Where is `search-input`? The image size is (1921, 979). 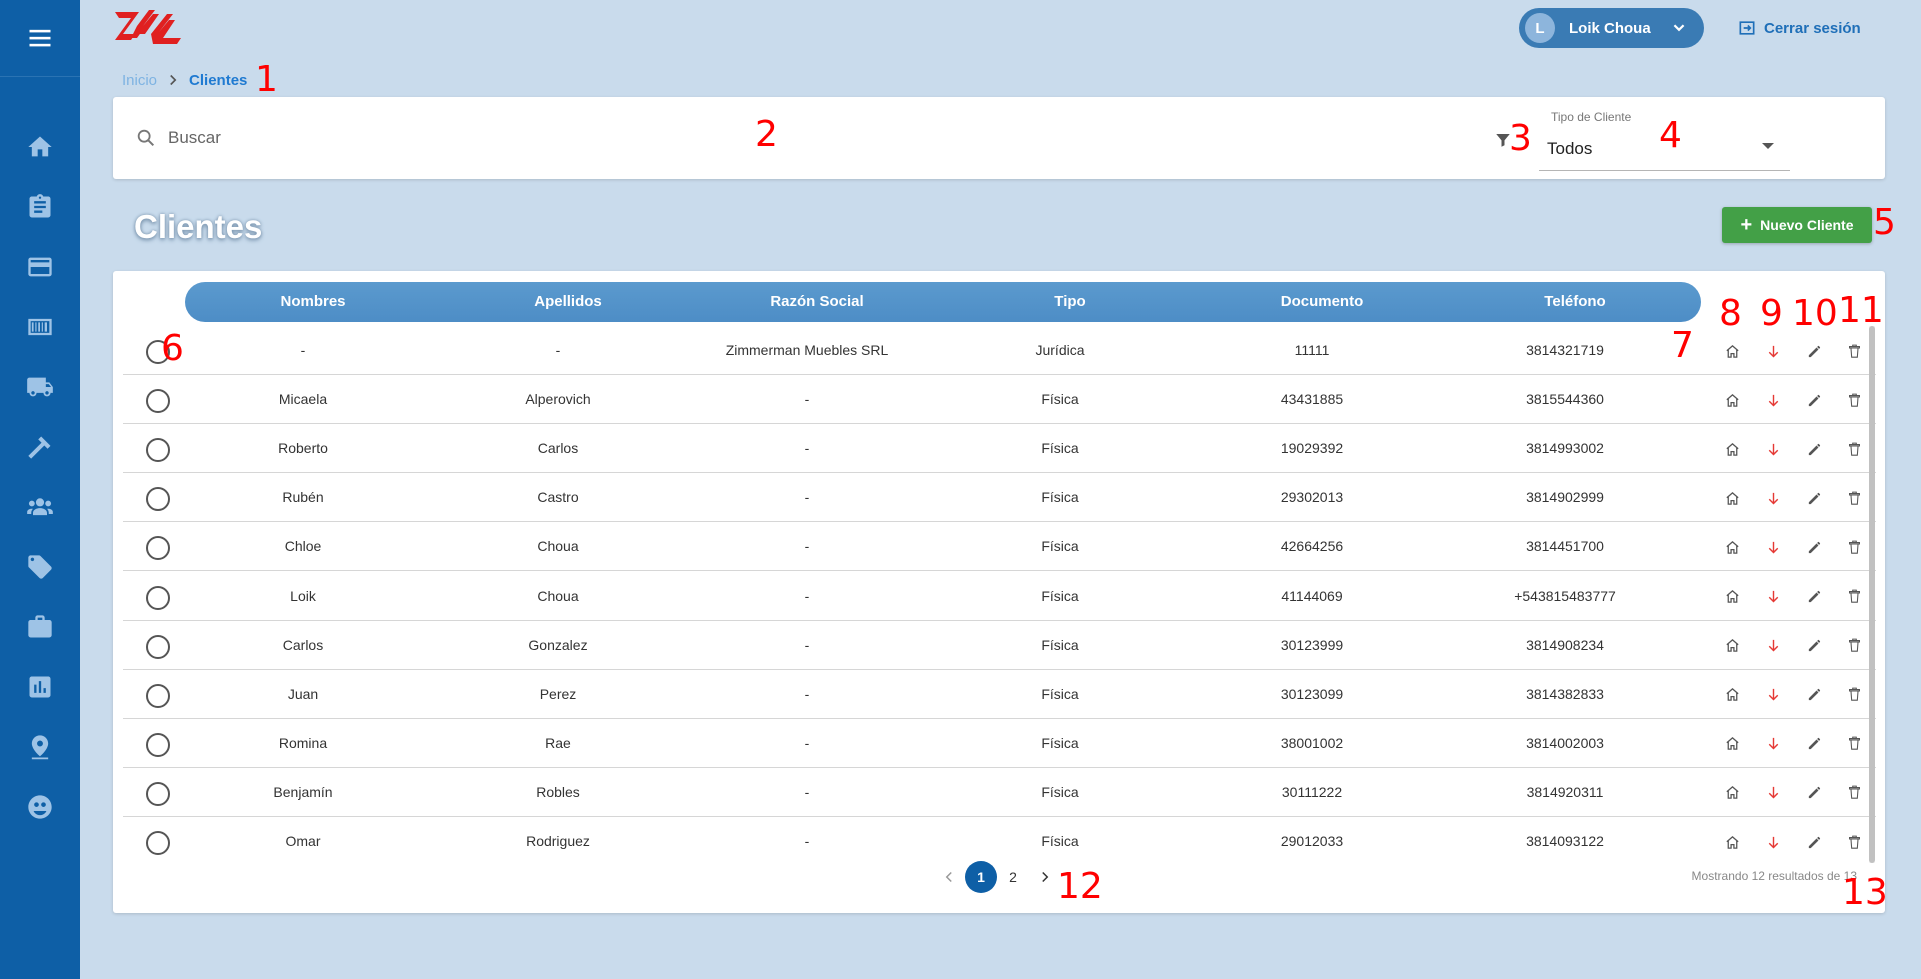
search-input is located at coordinates (618, 138).